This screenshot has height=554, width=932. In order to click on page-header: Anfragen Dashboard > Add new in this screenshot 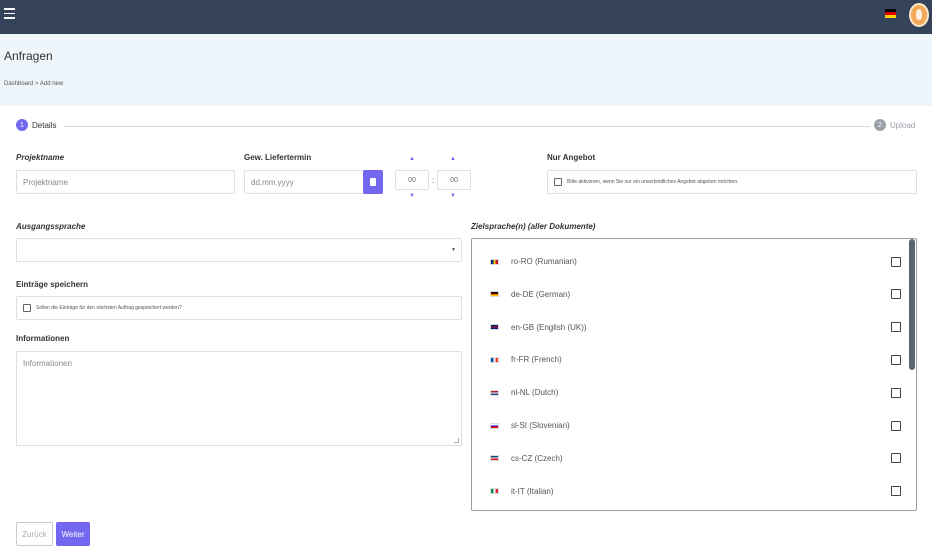, I will do `click(466, 70)`.